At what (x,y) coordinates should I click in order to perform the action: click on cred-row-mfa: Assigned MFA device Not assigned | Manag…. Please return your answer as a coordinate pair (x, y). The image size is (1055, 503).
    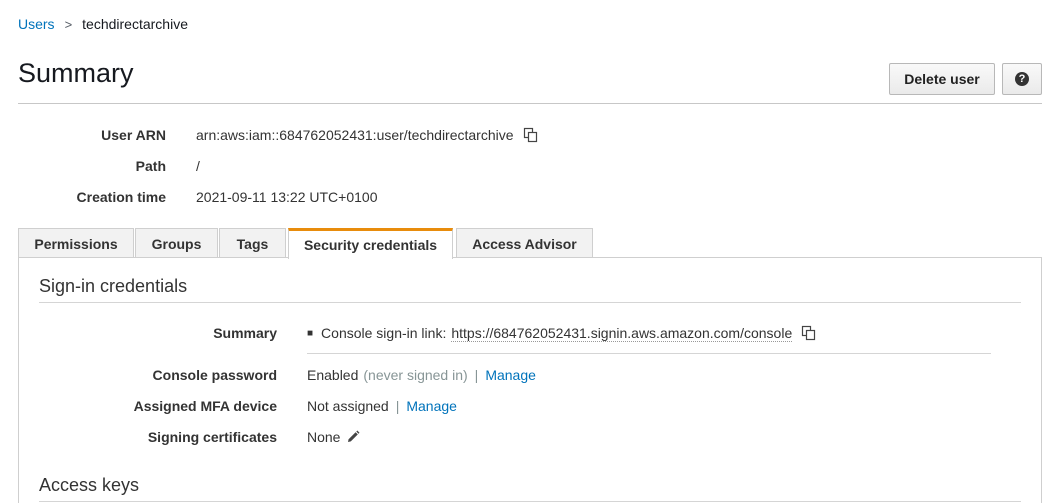
    Looking at the image, I should click on (228, 406).